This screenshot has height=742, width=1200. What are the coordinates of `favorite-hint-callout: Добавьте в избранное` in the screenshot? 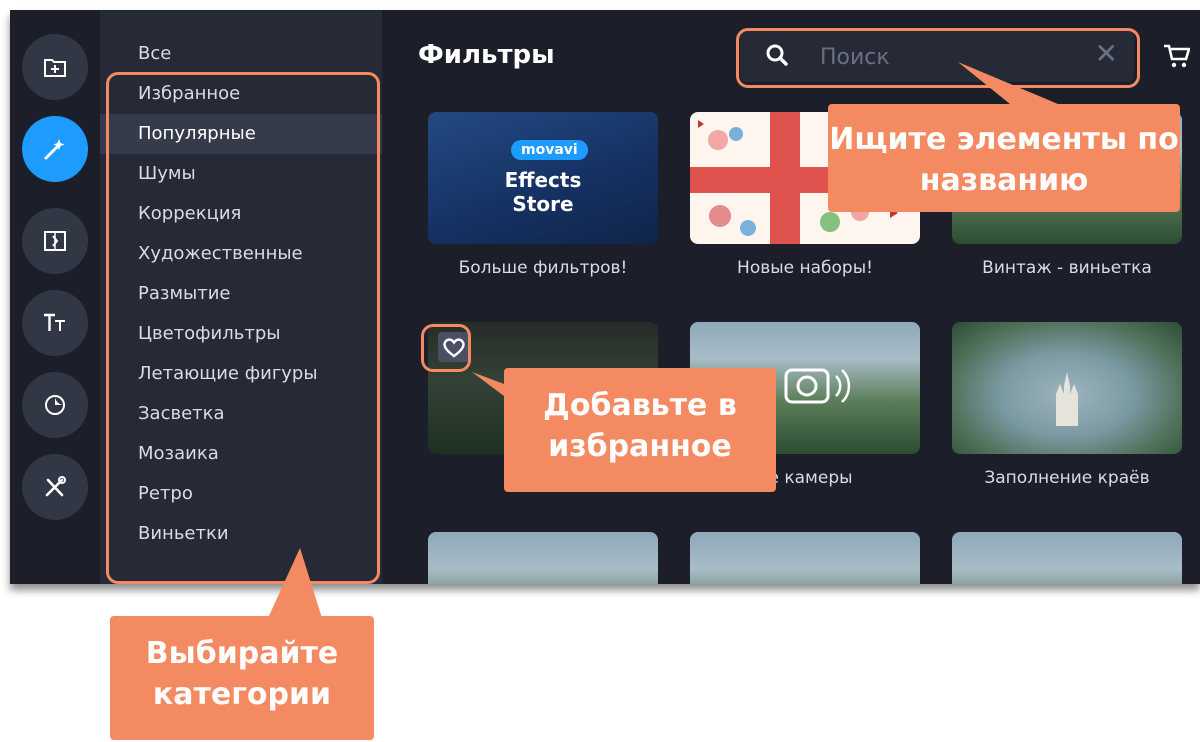 It's located at (640, 430).